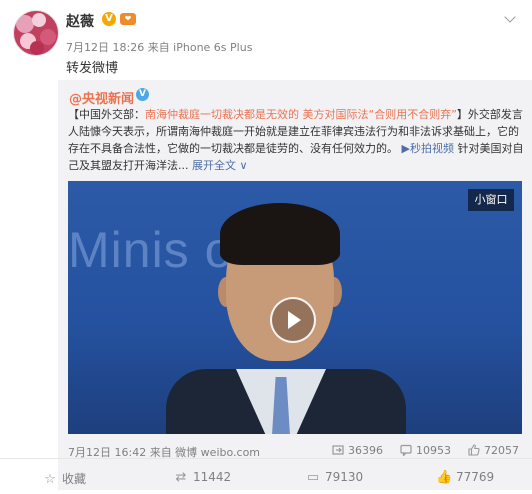  Describe the element at coordinates (36, 33) in the screenshot. I see `avatar` at that location.